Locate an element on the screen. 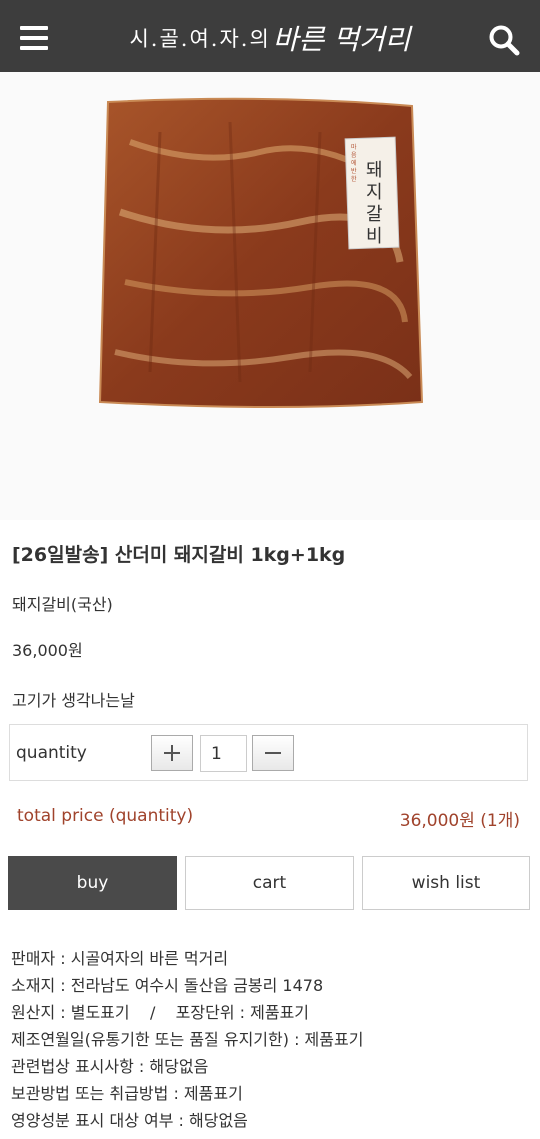 This screenshot has width=540, height=1139. info-storage: 보관방법 또는 취급방법 : 제품표기 is located at coordinates (127, 1093).